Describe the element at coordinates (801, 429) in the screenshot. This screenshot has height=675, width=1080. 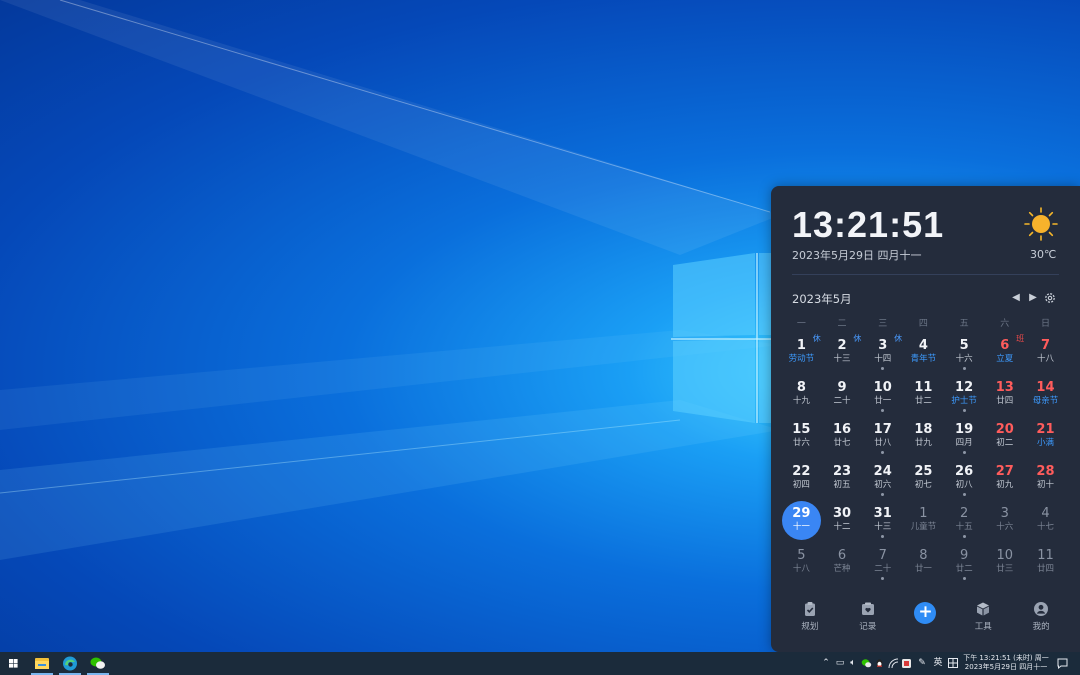
I see `day-number: 15` at that location.